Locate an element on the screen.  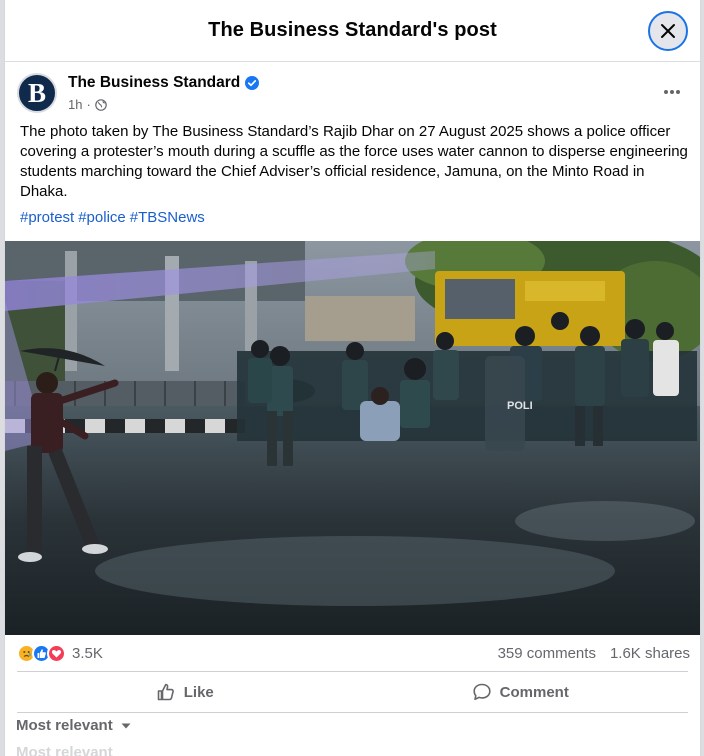
avatar-letter: B is located at coordinates (36, 92).